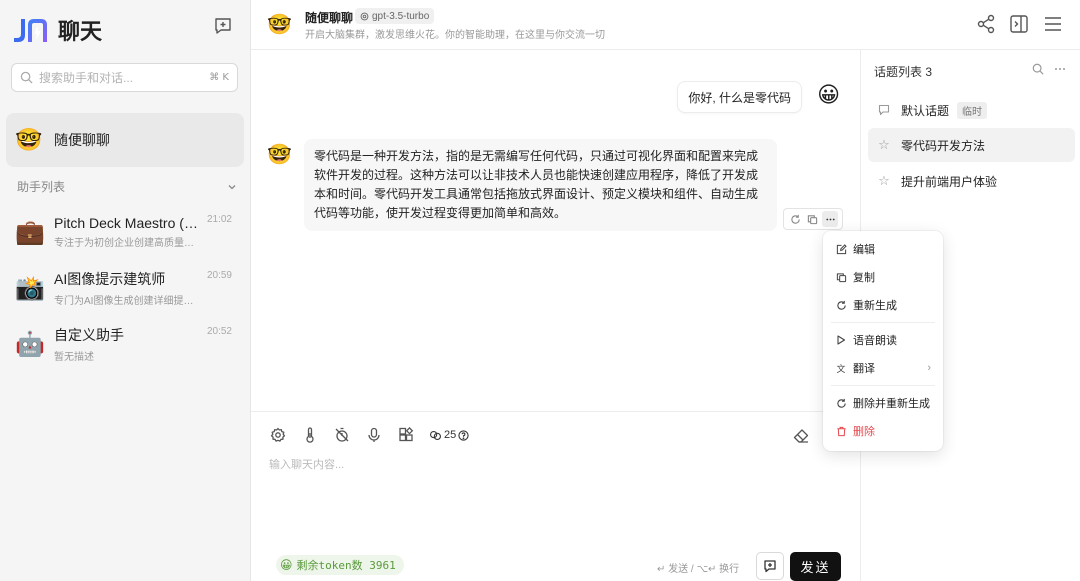 The image size is (1080, 581). I want to click on token-icon, so click(435, 435).